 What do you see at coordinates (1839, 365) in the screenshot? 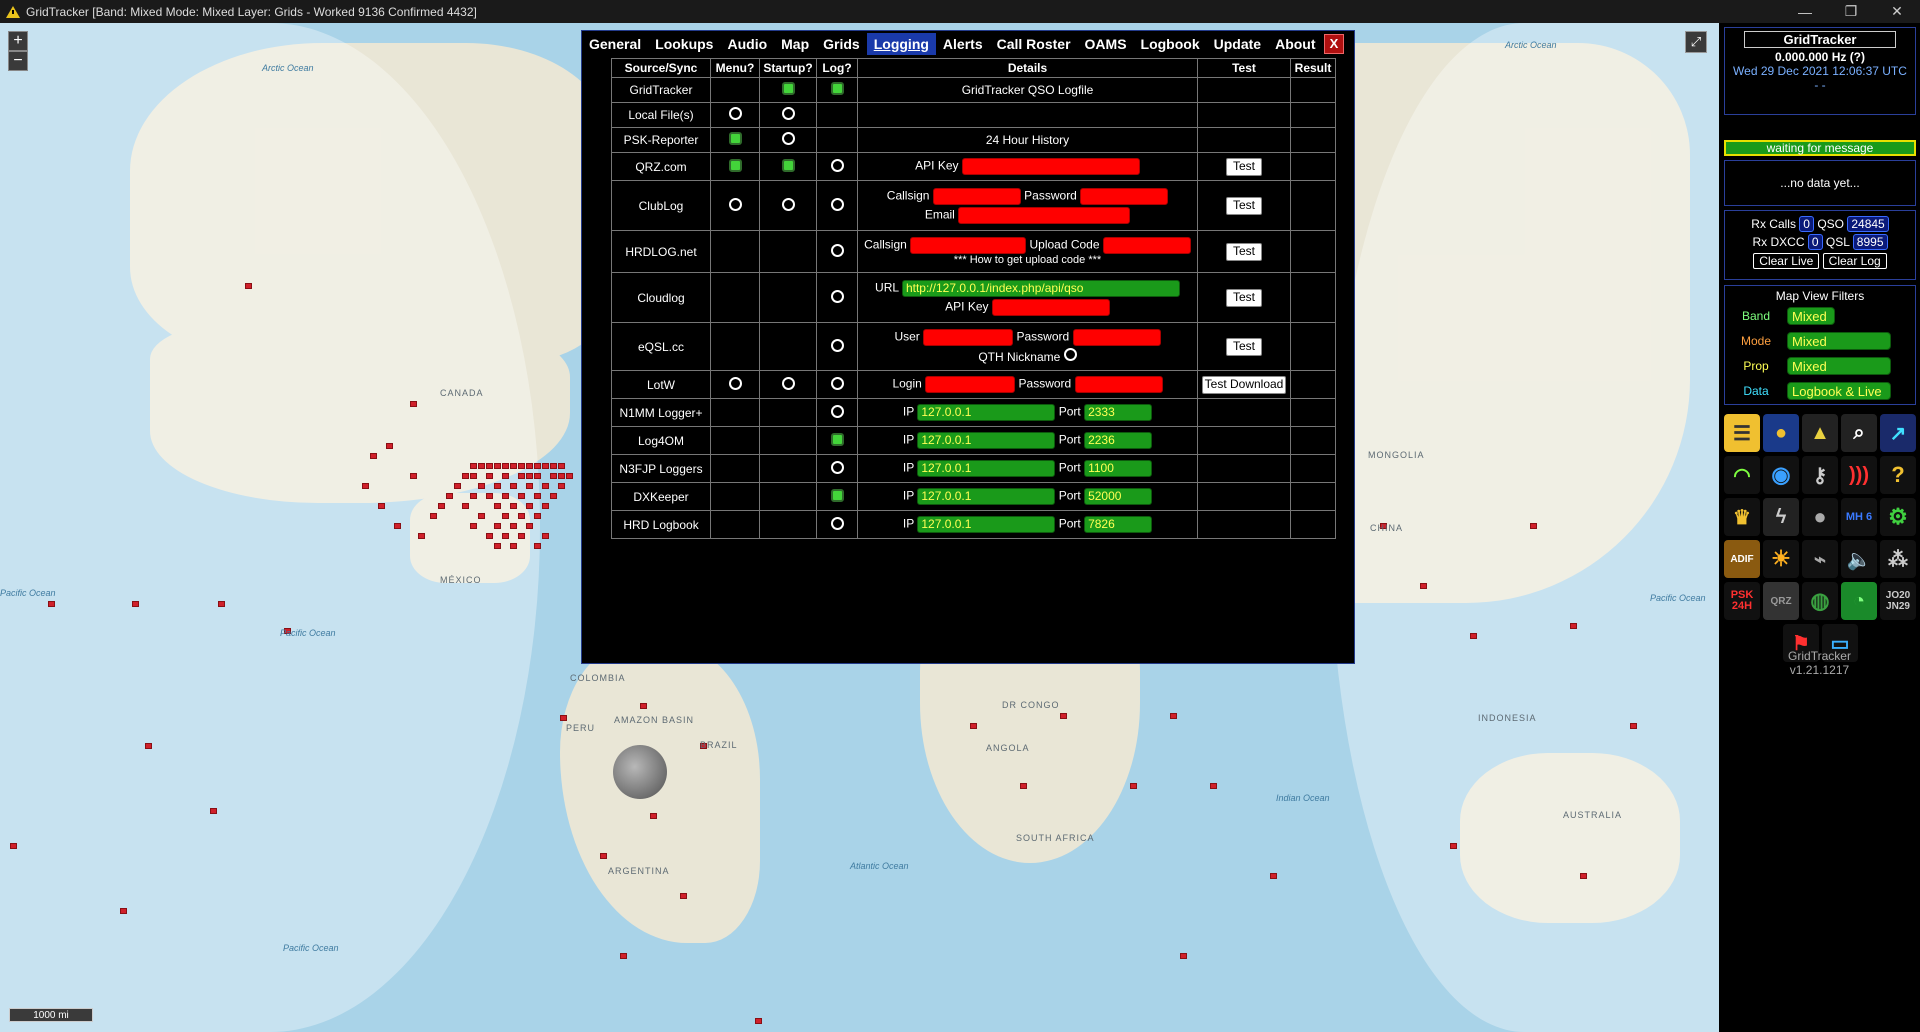
I see `prop-select: Mixed` at bounding box center [1839, 365].